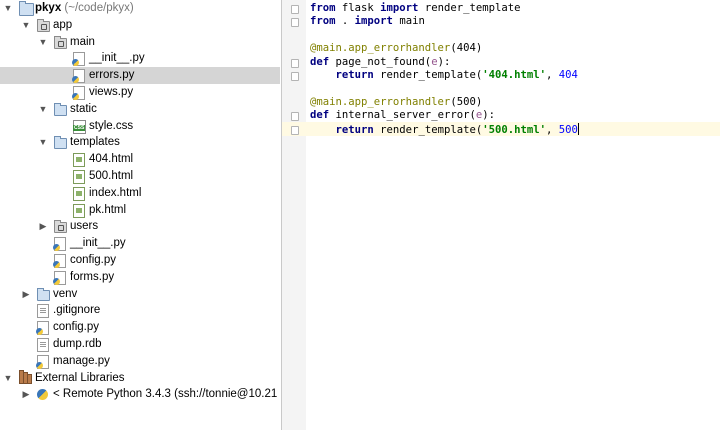 The image size is (720, 430). I want to click on tree-row-file-pk-html: pk.html, so click(140, 210).